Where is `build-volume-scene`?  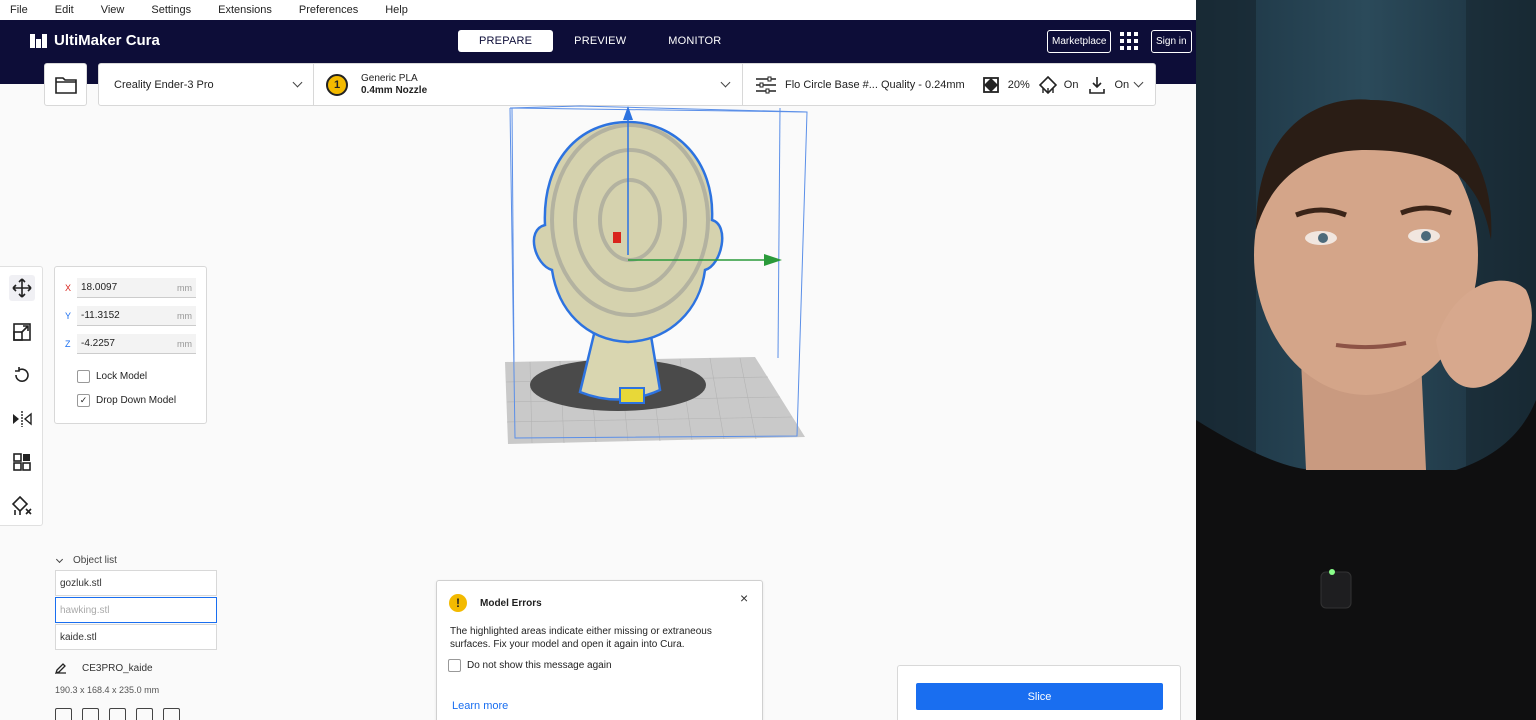
build-volume-scene is located at coordinates (656, 274).